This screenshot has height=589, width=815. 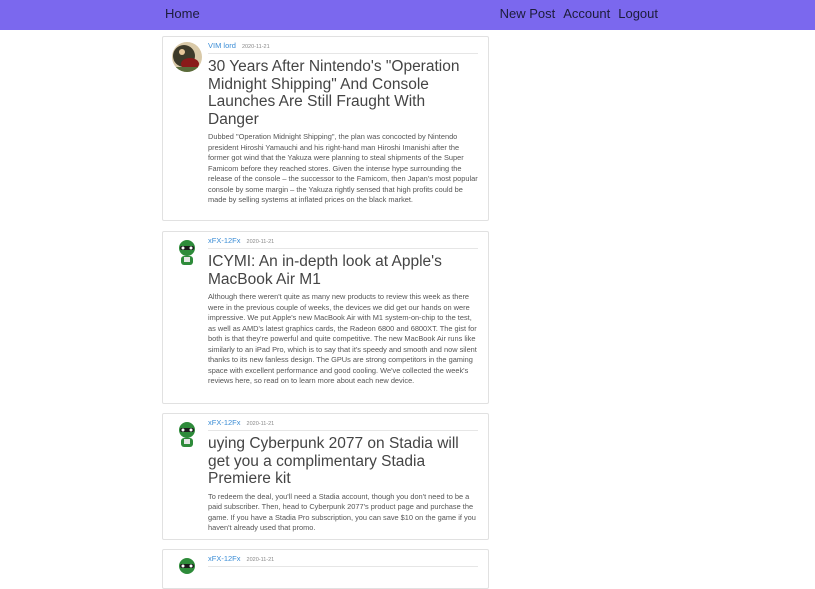 What do you see at coordinates (222, 45) in the screenshot?
I see `post-author-link: VIM lord` at bounding box center [222, 45].